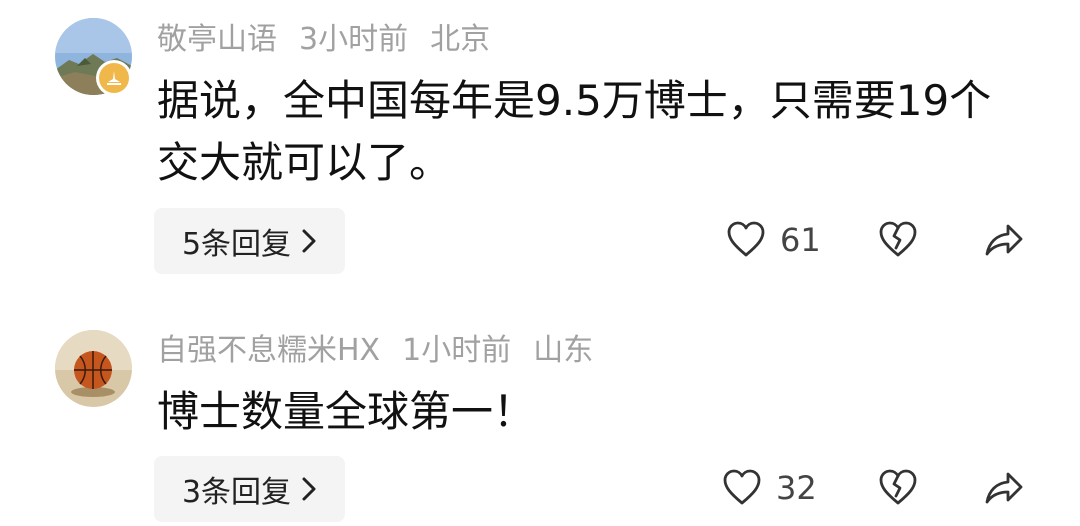 This screenshot has width=1080, height=526. I want to click on username: 自强不息糯米HX, so click(268, 350).